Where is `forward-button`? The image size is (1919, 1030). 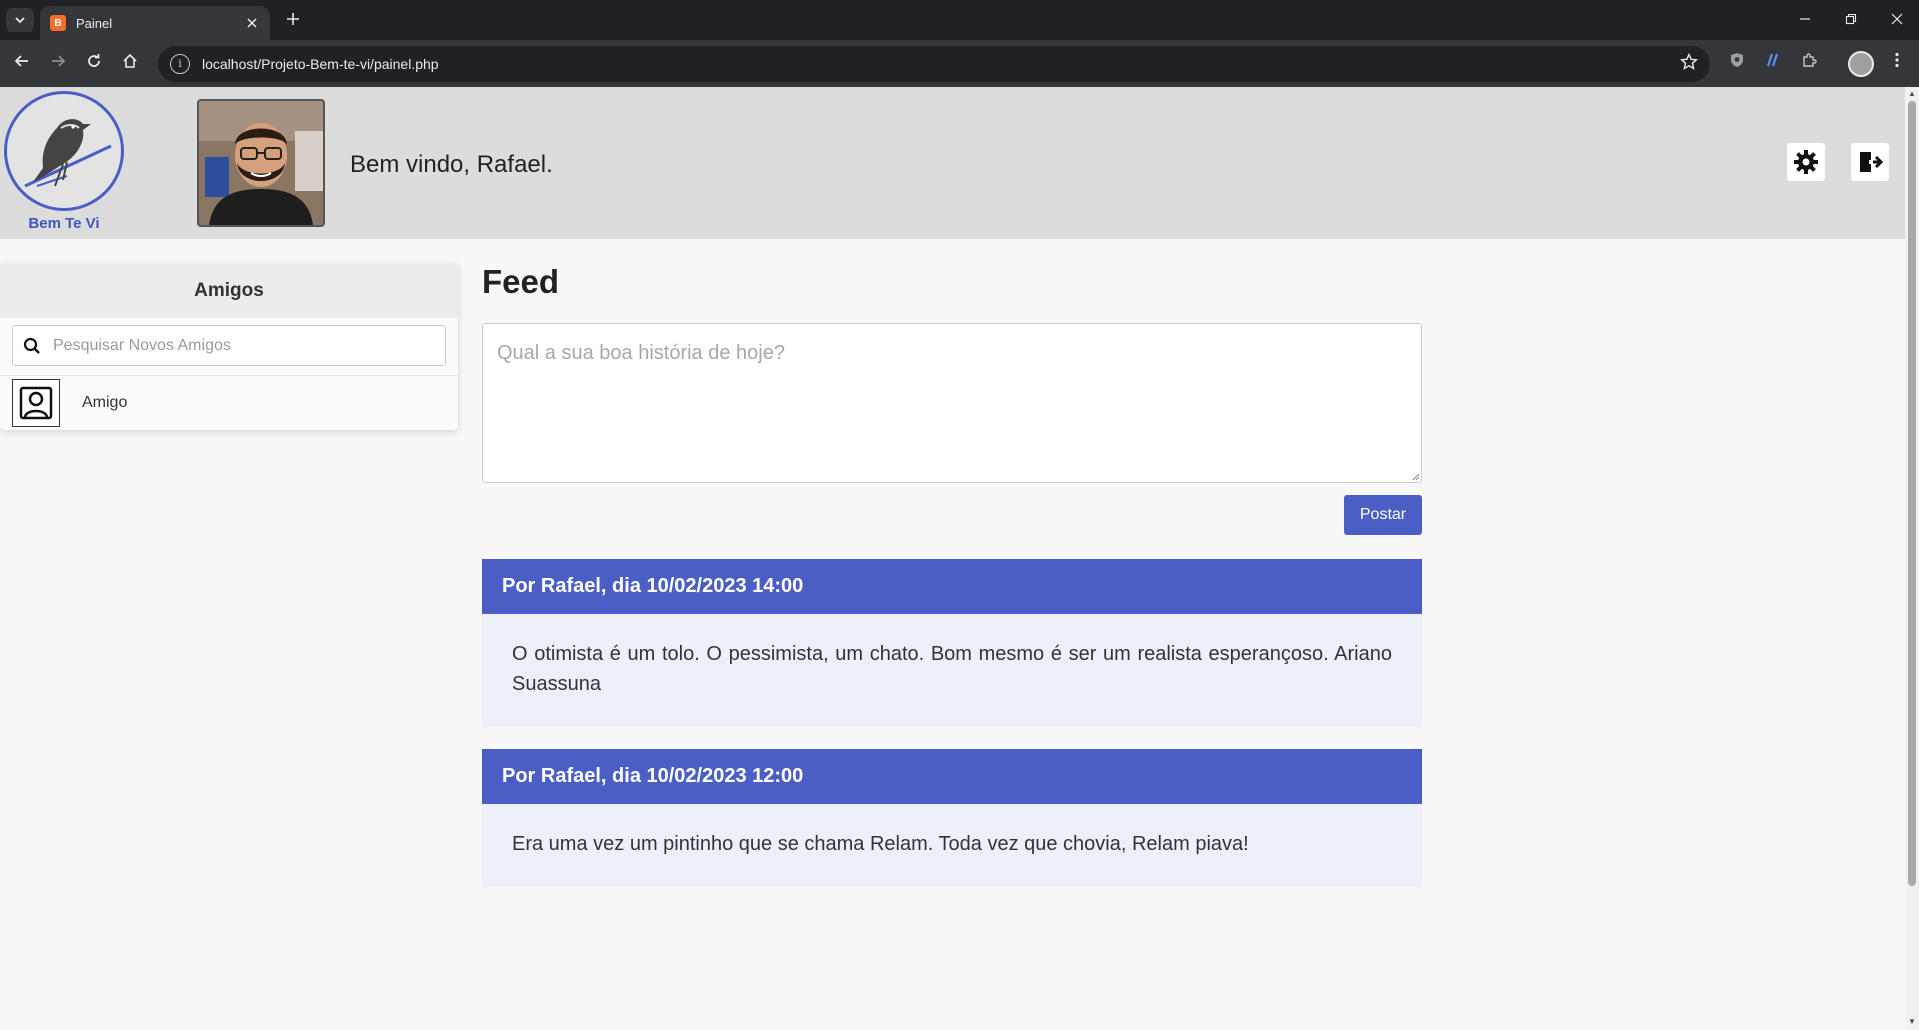 forward-button is located at coordinates (58, 64).